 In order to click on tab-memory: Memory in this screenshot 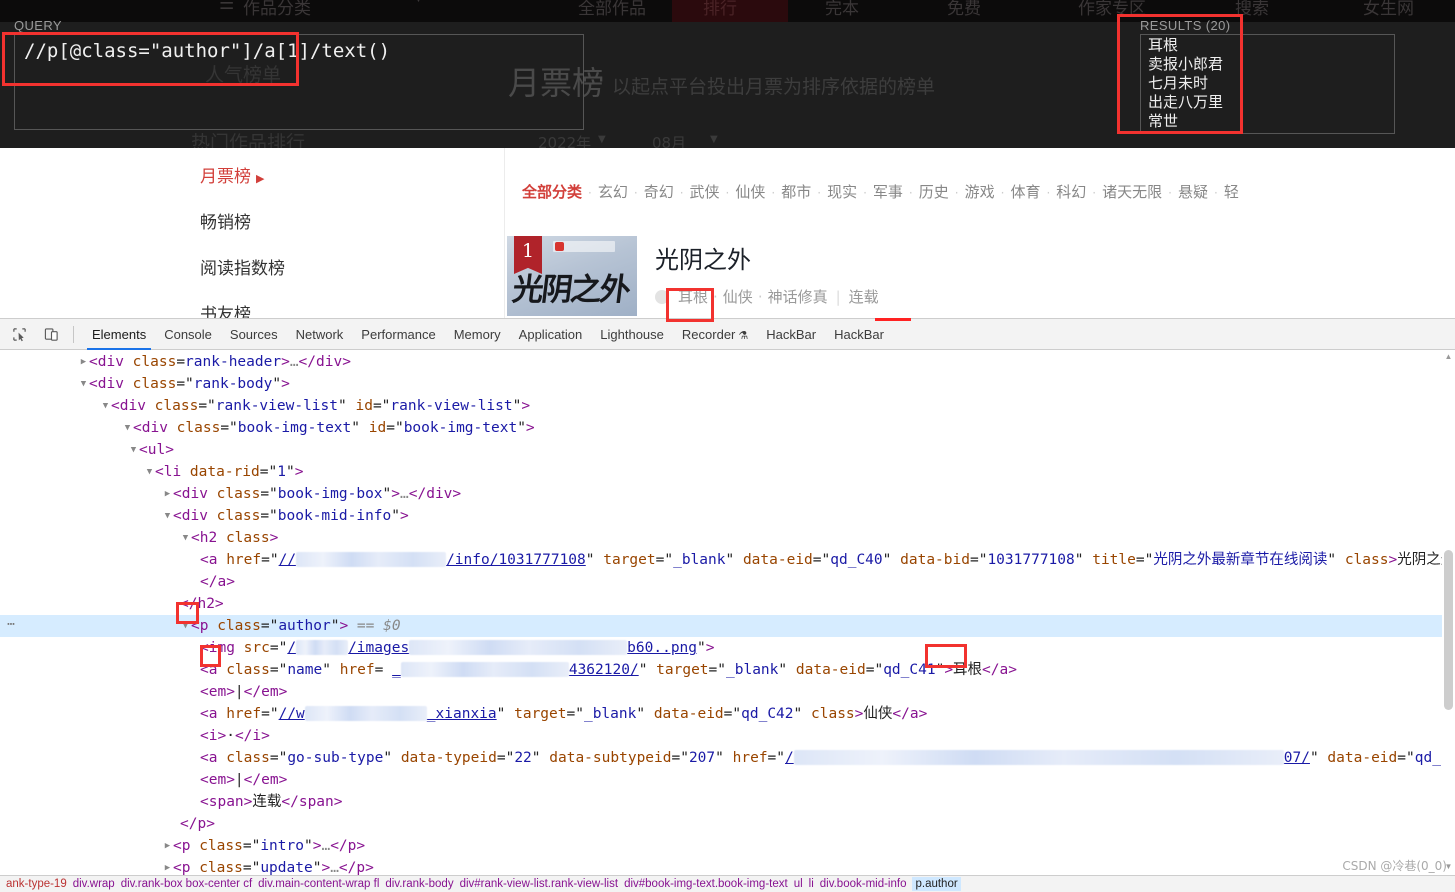, I will do `click(477, 334)`.